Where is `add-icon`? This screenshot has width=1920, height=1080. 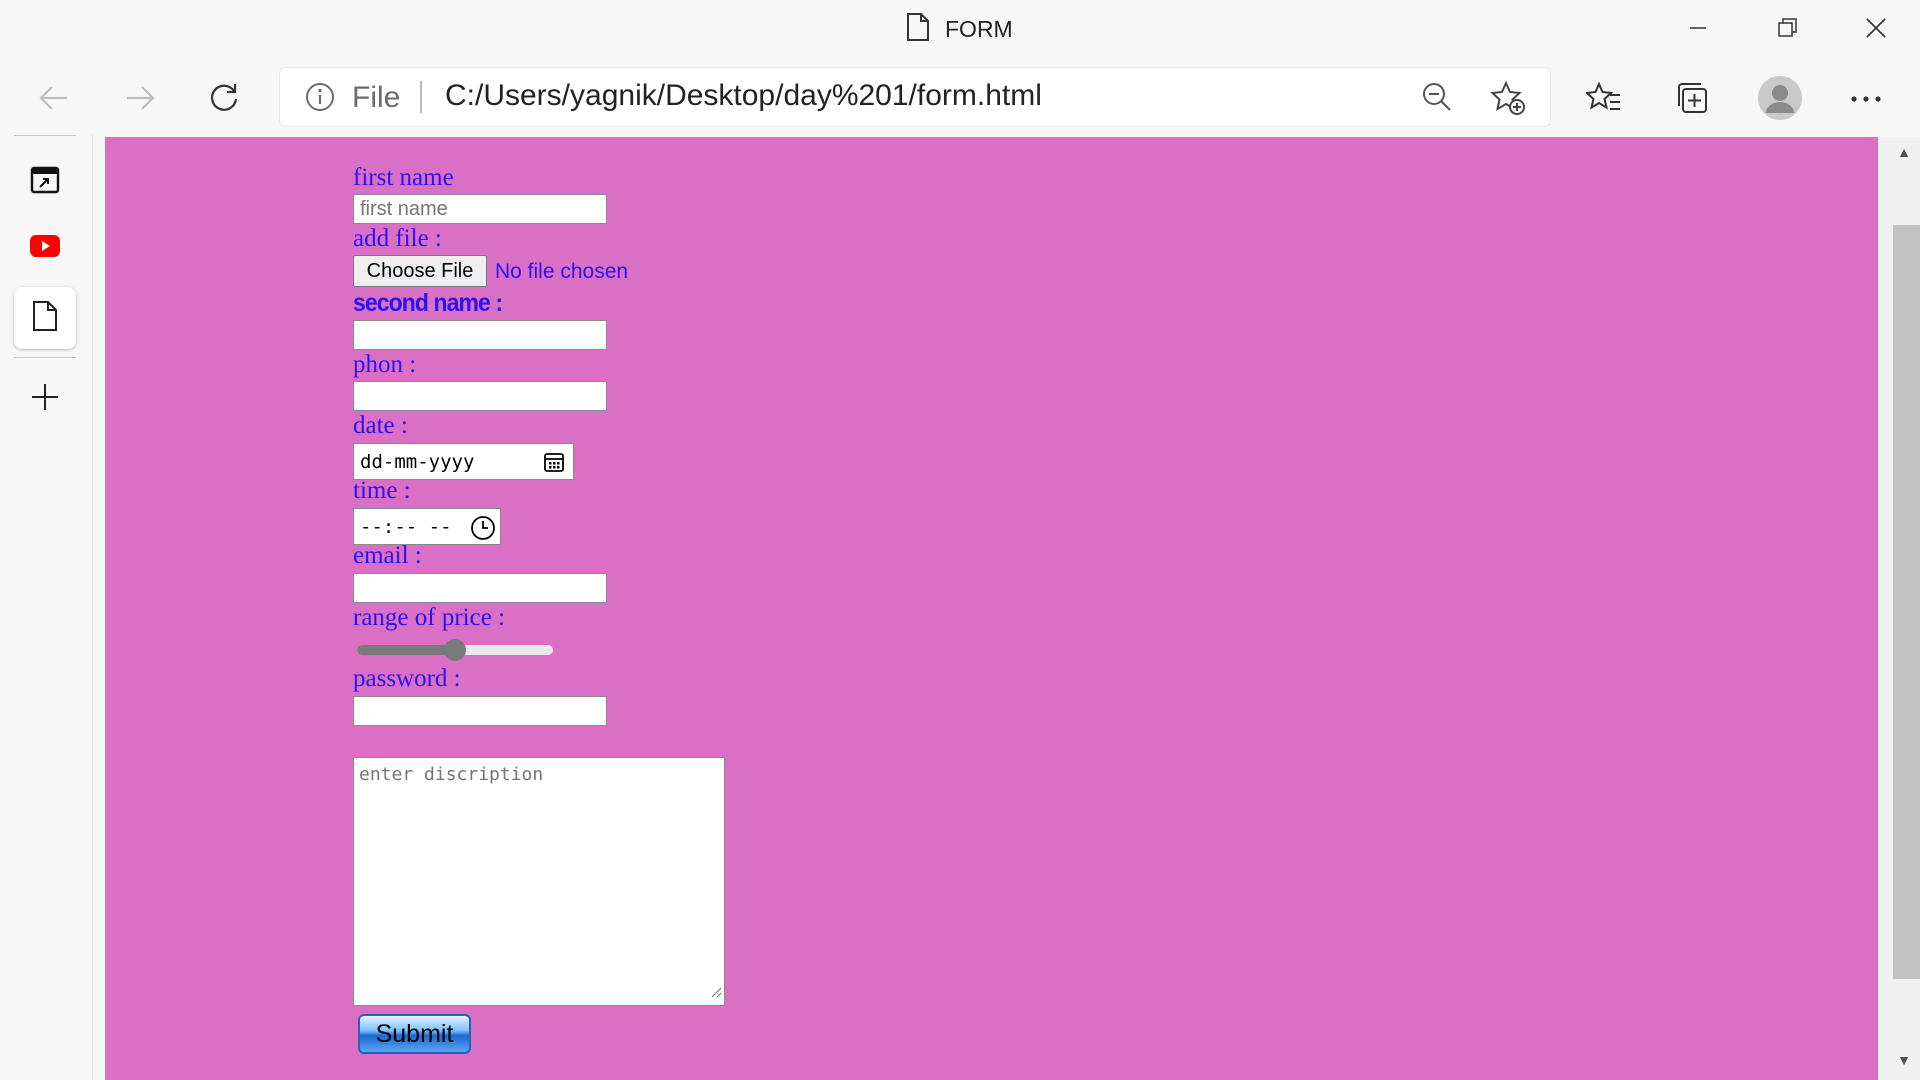 add-icon is located at coordinates (45, 399).